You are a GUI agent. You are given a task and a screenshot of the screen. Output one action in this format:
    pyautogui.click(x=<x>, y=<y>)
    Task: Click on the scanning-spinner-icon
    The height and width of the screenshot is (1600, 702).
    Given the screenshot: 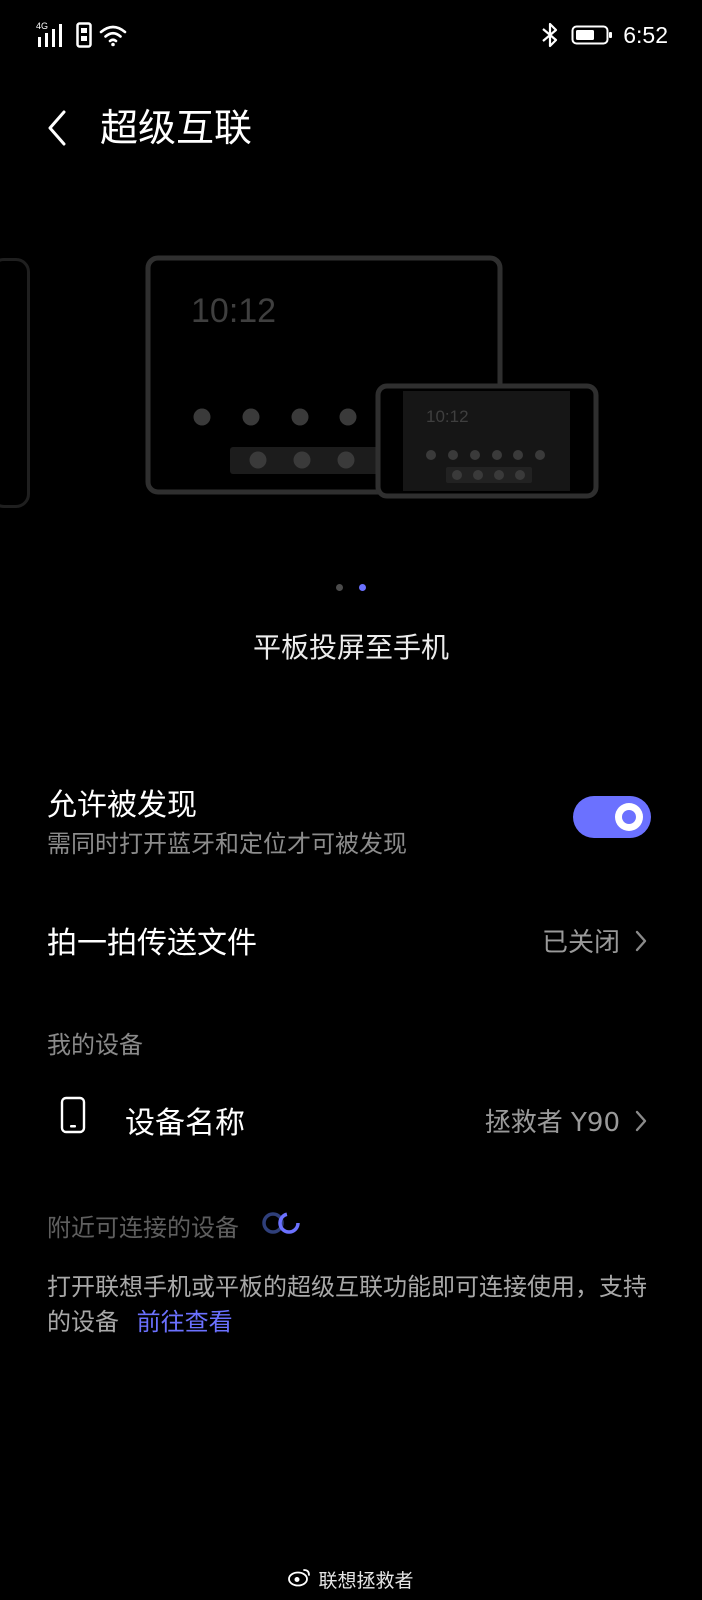 What is the action you would take?
    pyautogui.click(x=281, y=1226)
    